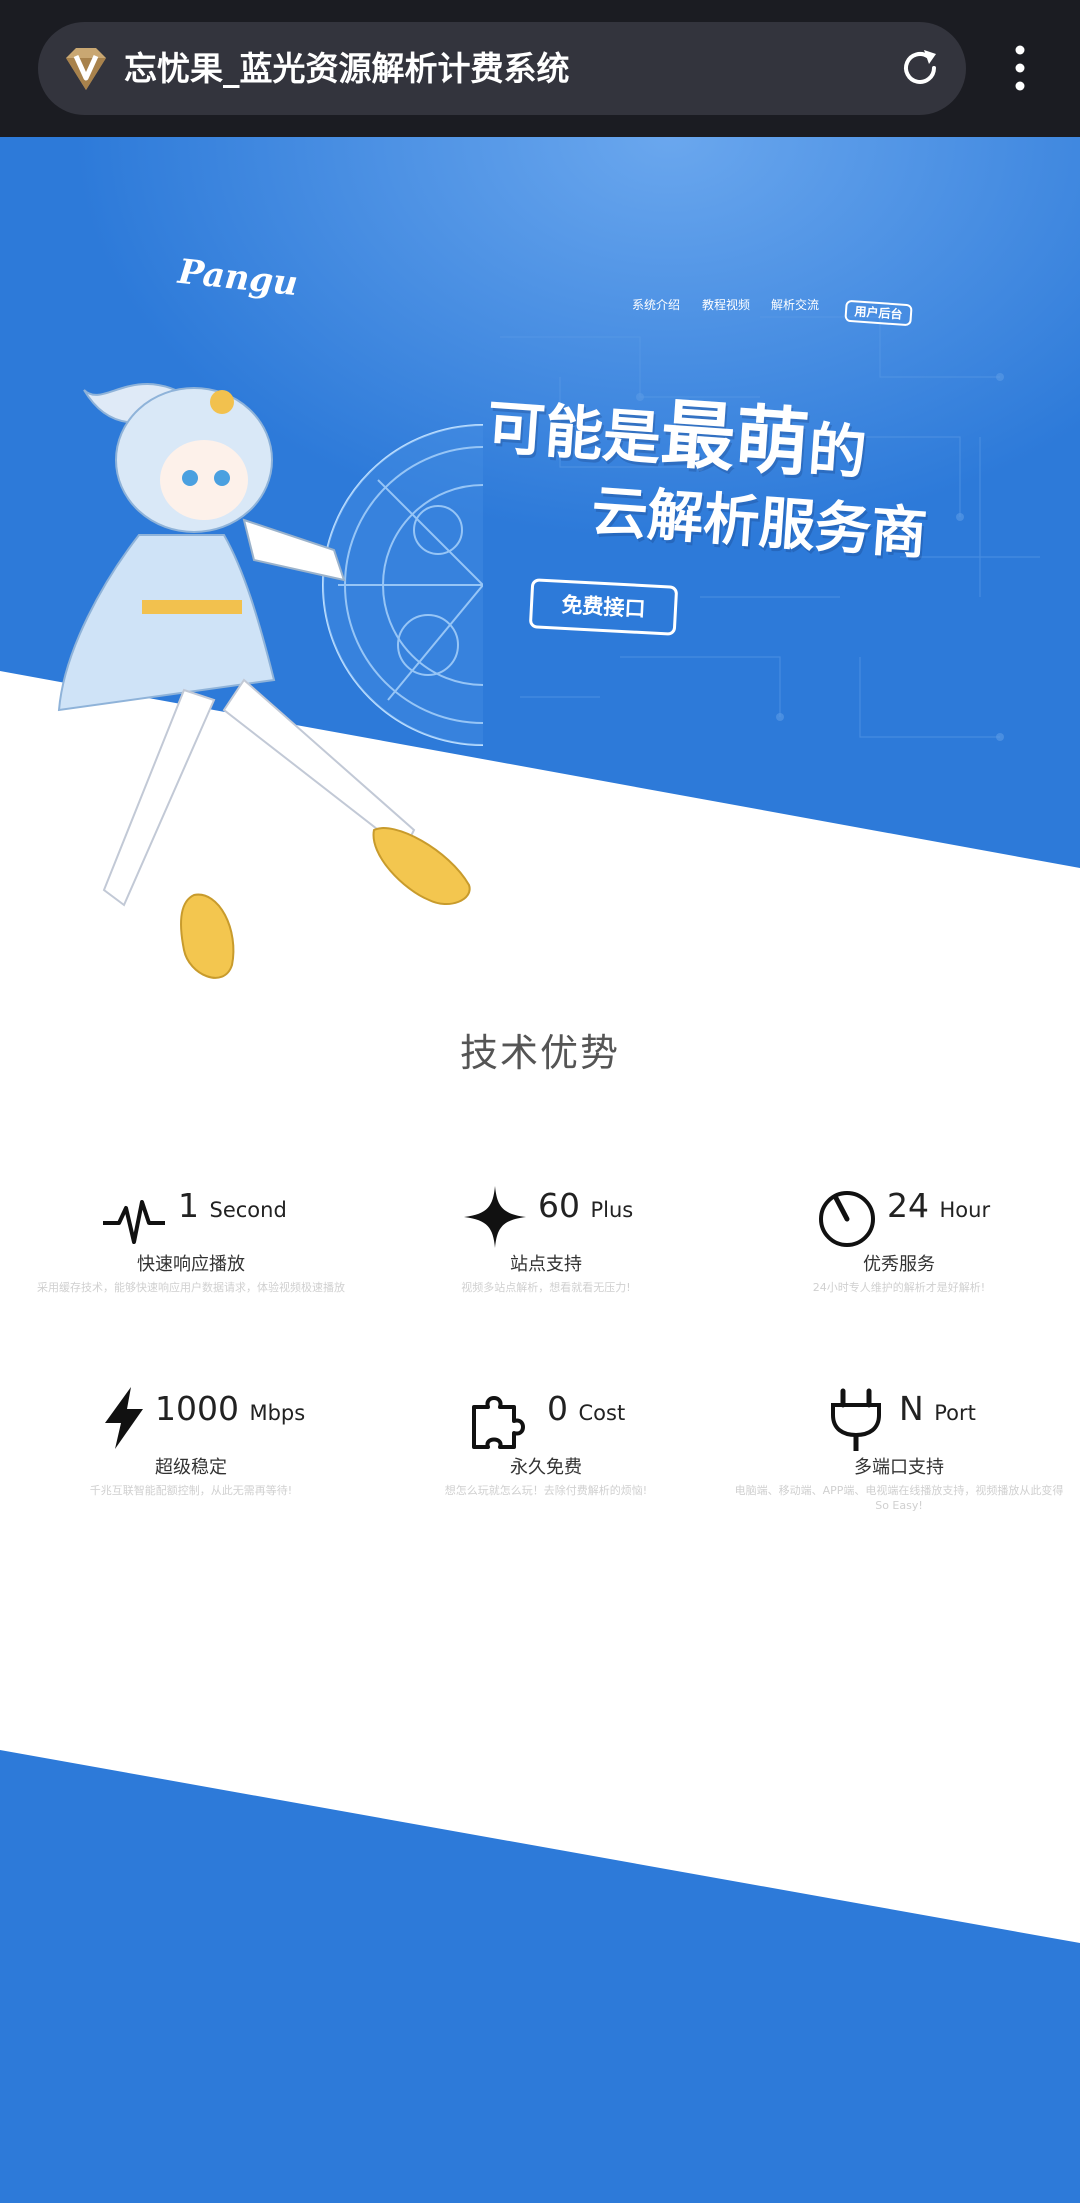  Describe the element at coordinates (920, 68) in the screenshot. I see `reload-icon` at that location.